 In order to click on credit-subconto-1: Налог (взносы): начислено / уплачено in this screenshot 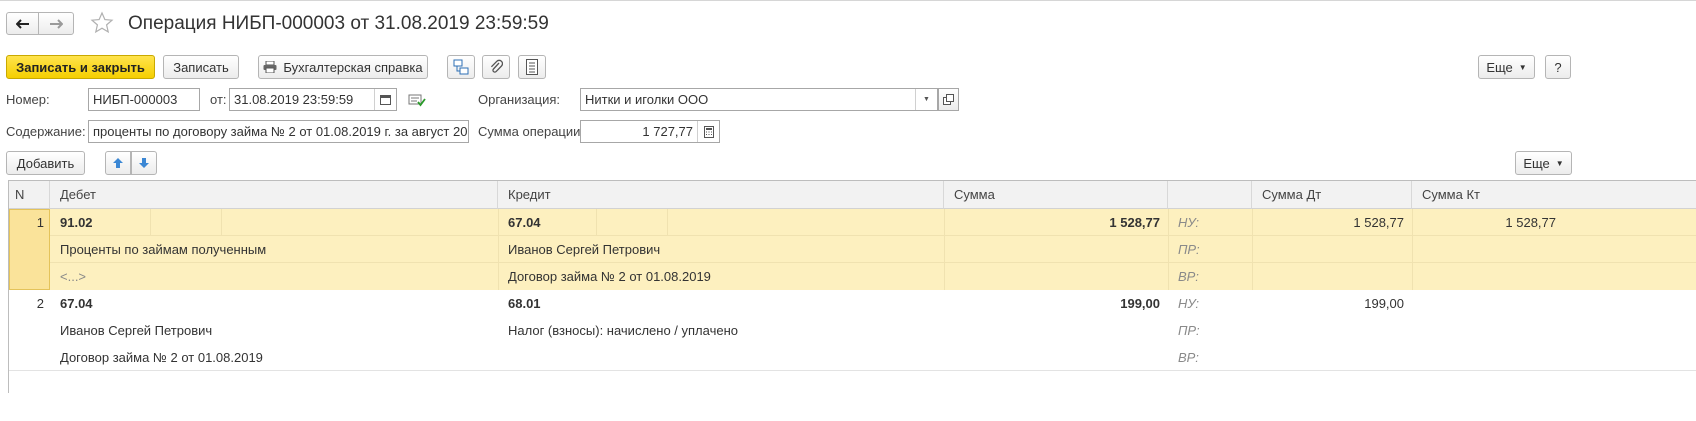, I will do `click(721, 330)`.